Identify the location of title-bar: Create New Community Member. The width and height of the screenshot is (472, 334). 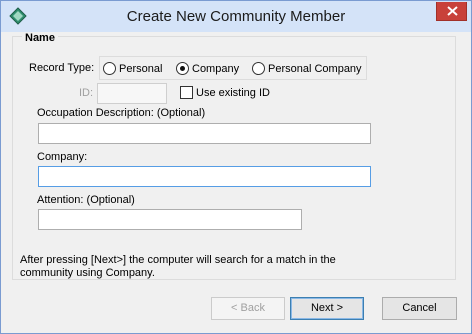
(236, 16).